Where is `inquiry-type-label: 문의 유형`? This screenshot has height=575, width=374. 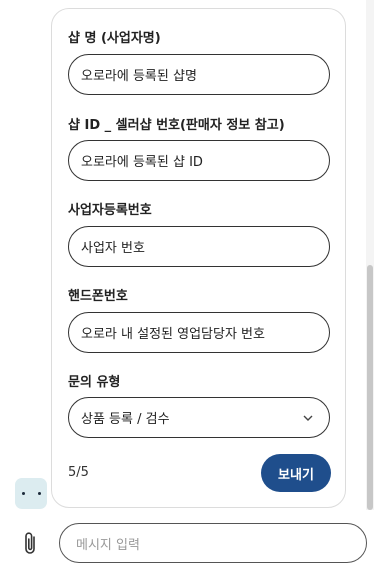 inquiry-type-label: 문의 유형 is located at coordinates (94, 382).